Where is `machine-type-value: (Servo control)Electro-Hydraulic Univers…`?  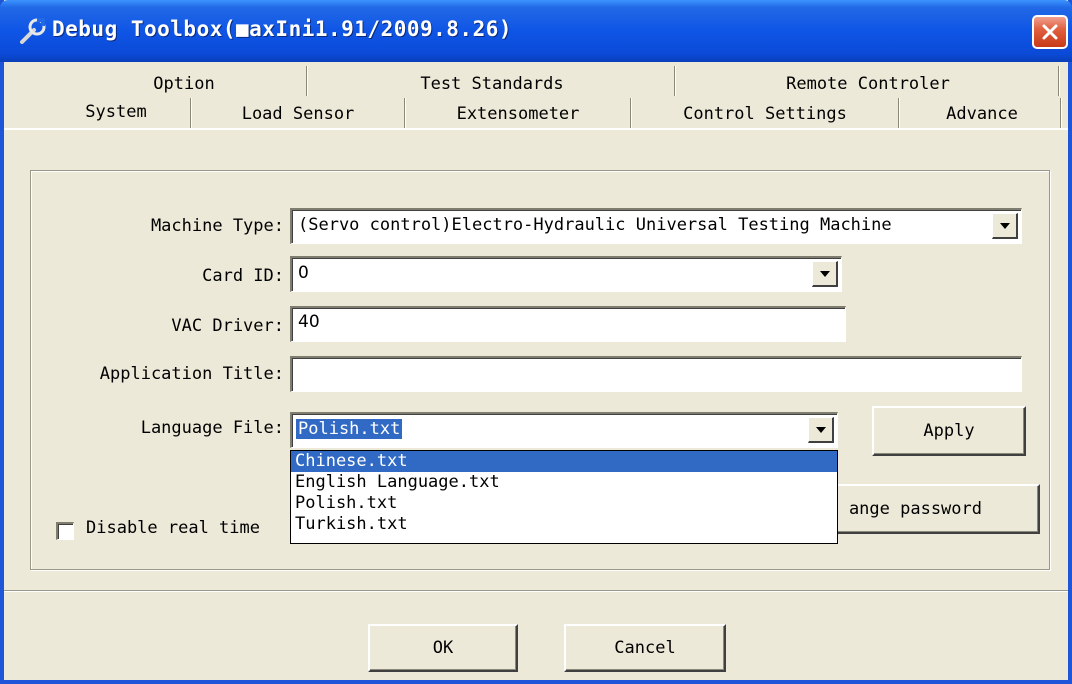 machine-type-value: (Servo control)Electro-Hydraulic Univers… is located at coordinates (595, 225).